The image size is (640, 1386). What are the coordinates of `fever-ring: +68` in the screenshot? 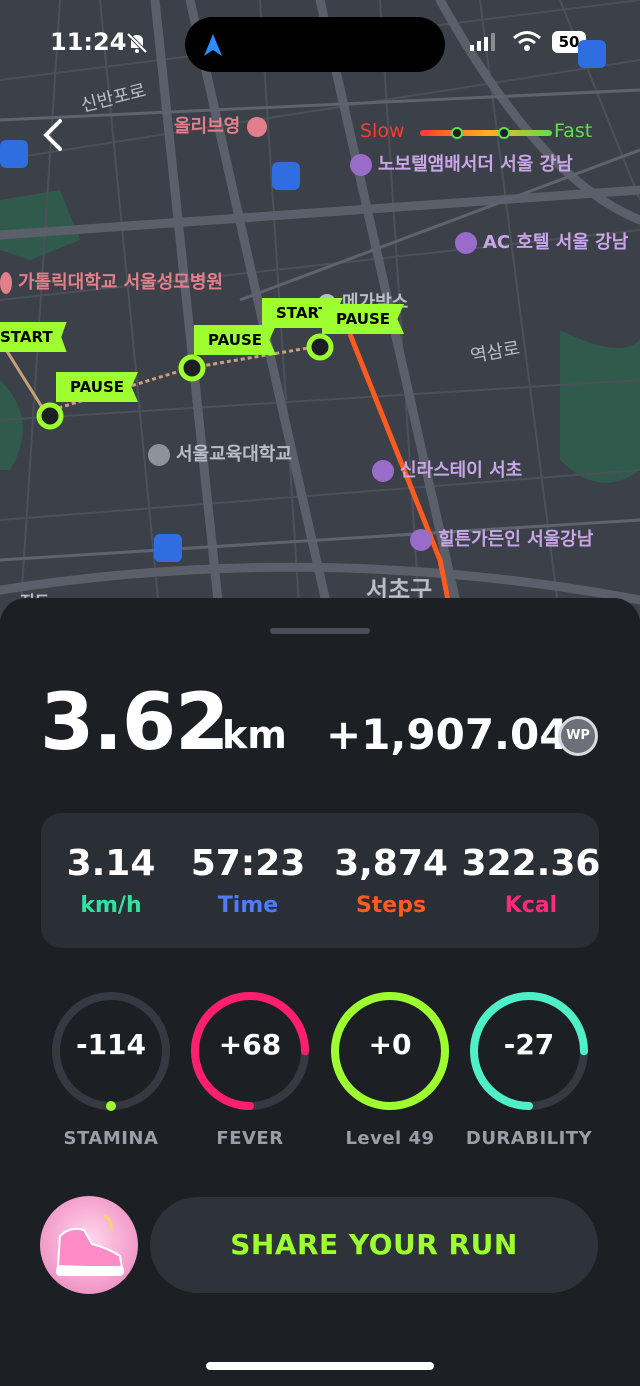 It's located at (250, 1051).